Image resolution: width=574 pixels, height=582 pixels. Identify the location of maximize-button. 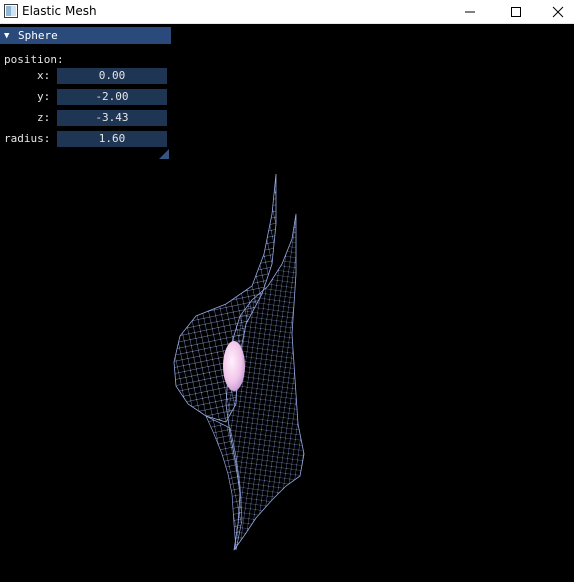
(516, 12).